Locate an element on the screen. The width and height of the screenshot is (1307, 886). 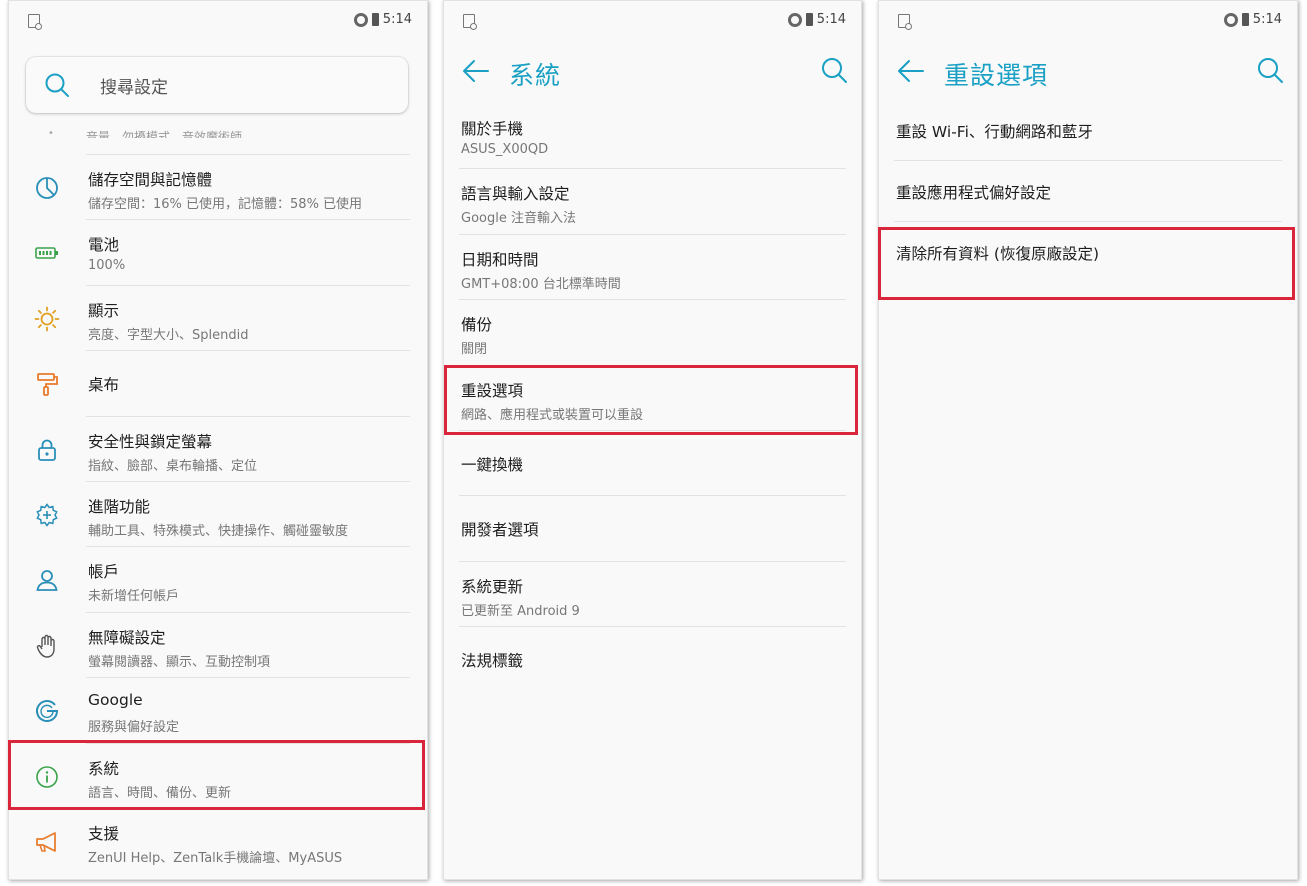
battery-icon is located at coordinates (46, 253).